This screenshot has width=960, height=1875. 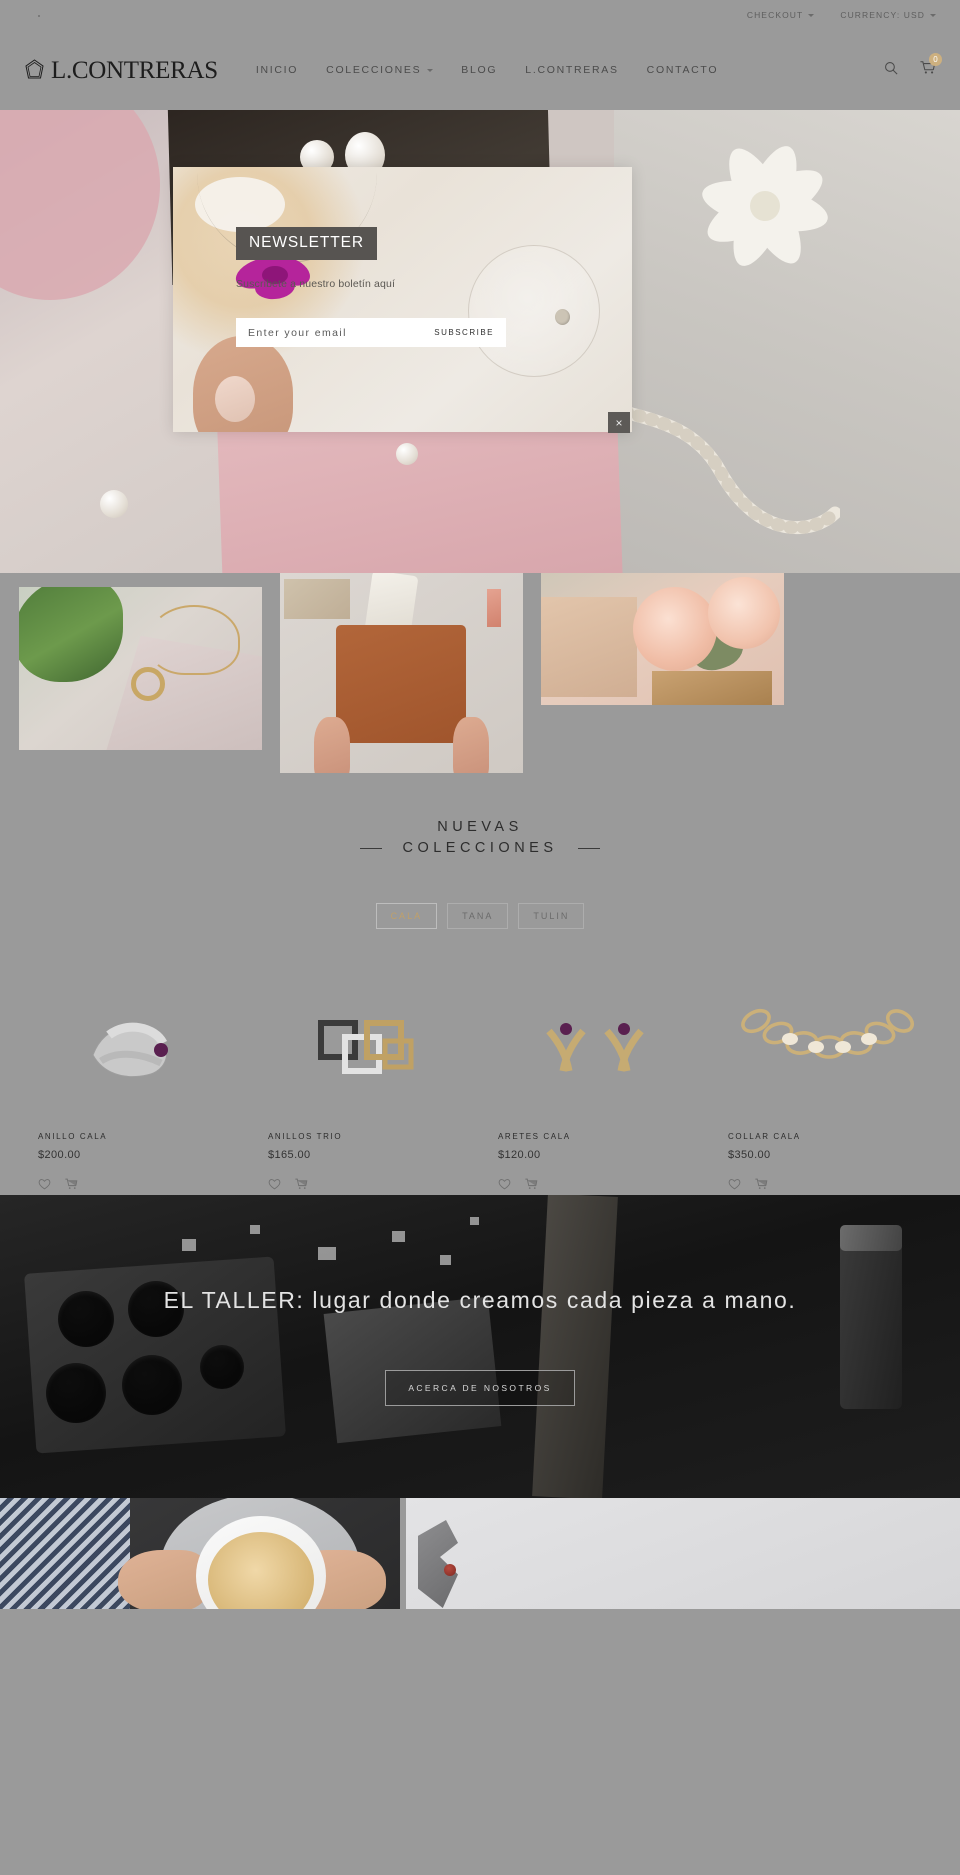 I want to click on about-us-button: ACERCA DE NOSOTROS, so click(x=480, y=1388).